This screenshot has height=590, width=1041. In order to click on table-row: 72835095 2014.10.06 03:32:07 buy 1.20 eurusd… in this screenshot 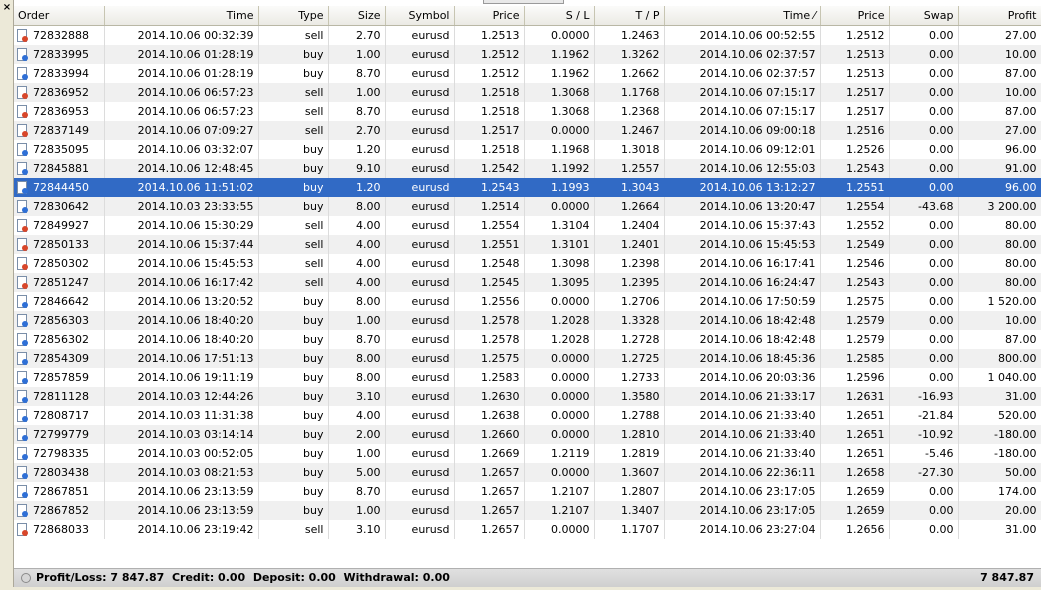, I will do `click(527, 149)`.